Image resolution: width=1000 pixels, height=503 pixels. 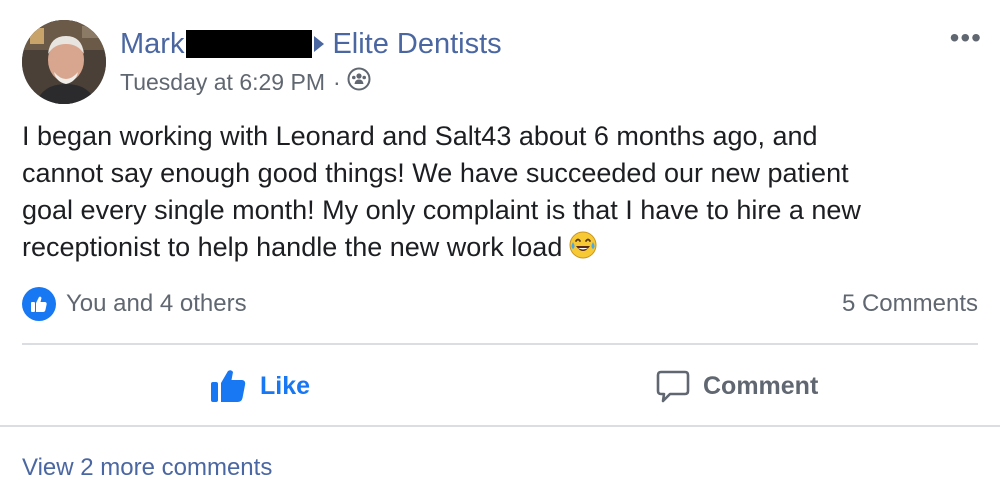 I want to click on reactions-summary-text: You and 4 others, so click(x=156, y=303).